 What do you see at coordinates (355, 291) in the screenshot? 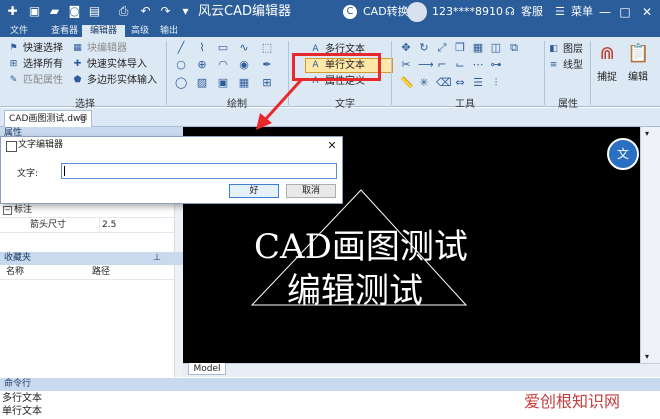
I see `cad-text-line-2: 编辑测试` at bounding box center [355, 291].